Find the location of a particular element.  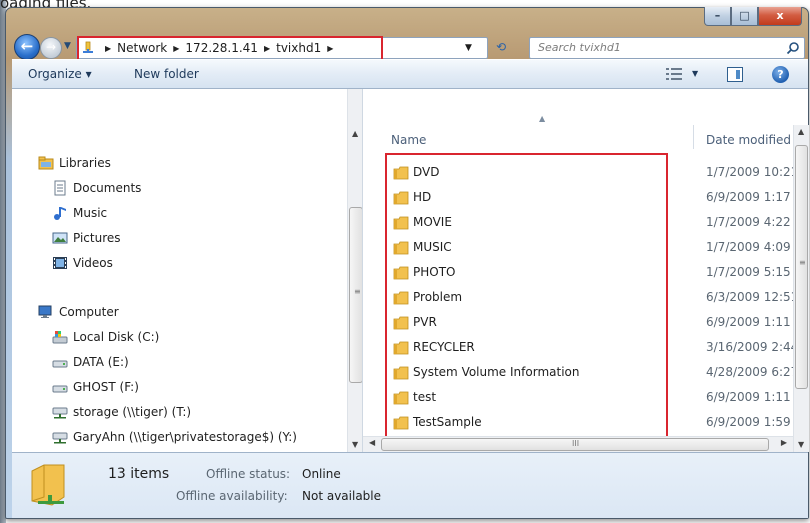

breadcrumb-host: 172.28.1.41 is located at coordinates (221, 48).